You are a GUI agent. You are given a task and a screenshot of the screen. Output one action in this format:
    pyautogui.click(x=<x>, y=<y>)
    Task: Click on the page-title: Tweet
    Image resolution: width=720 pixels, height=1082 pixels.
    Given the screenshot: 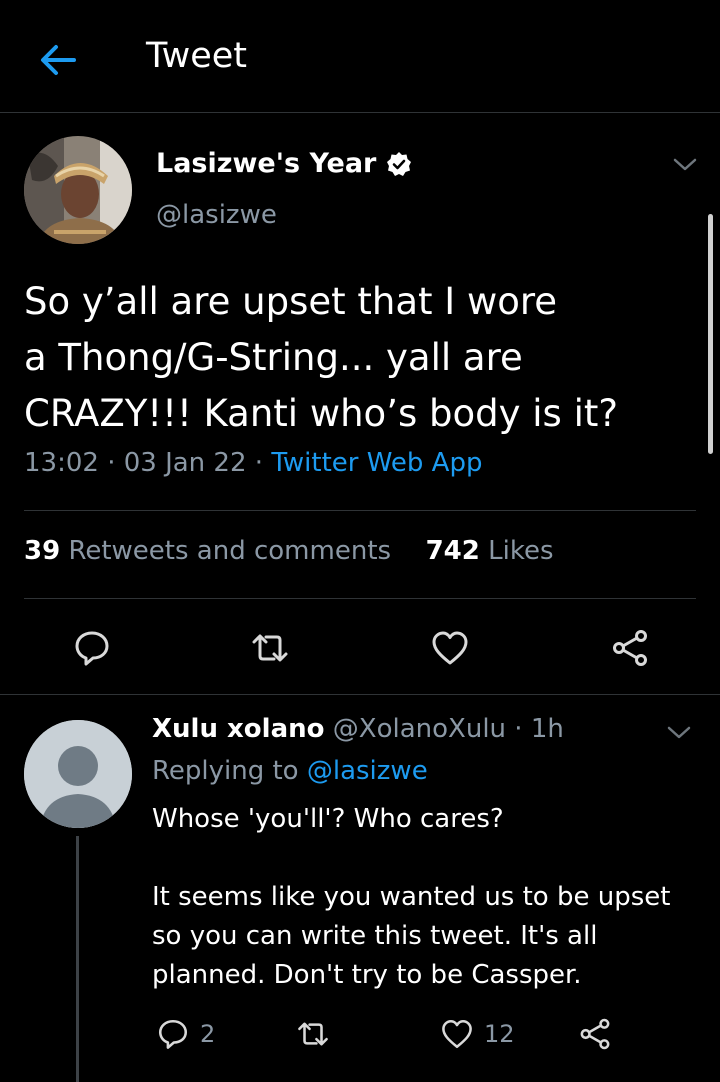 What is the action you would take?
    pyautogui.click(x=197, y=56)
    